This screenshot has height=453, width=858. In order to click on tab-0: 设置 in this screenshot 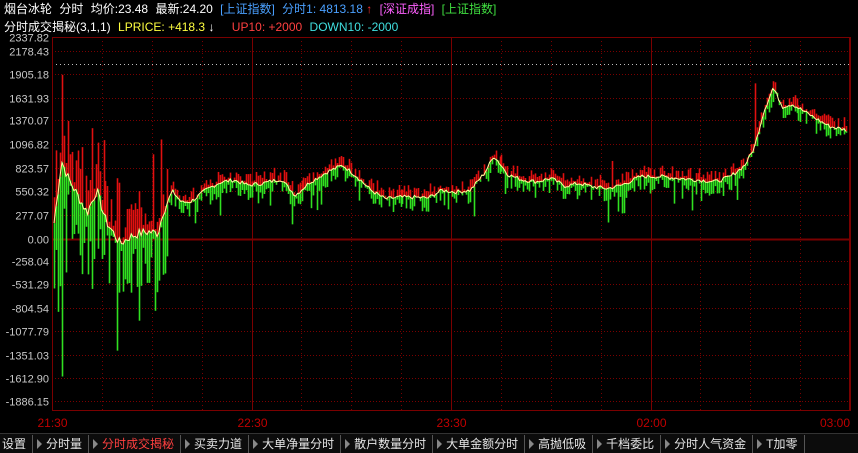, I will do `click(17, 443)`.